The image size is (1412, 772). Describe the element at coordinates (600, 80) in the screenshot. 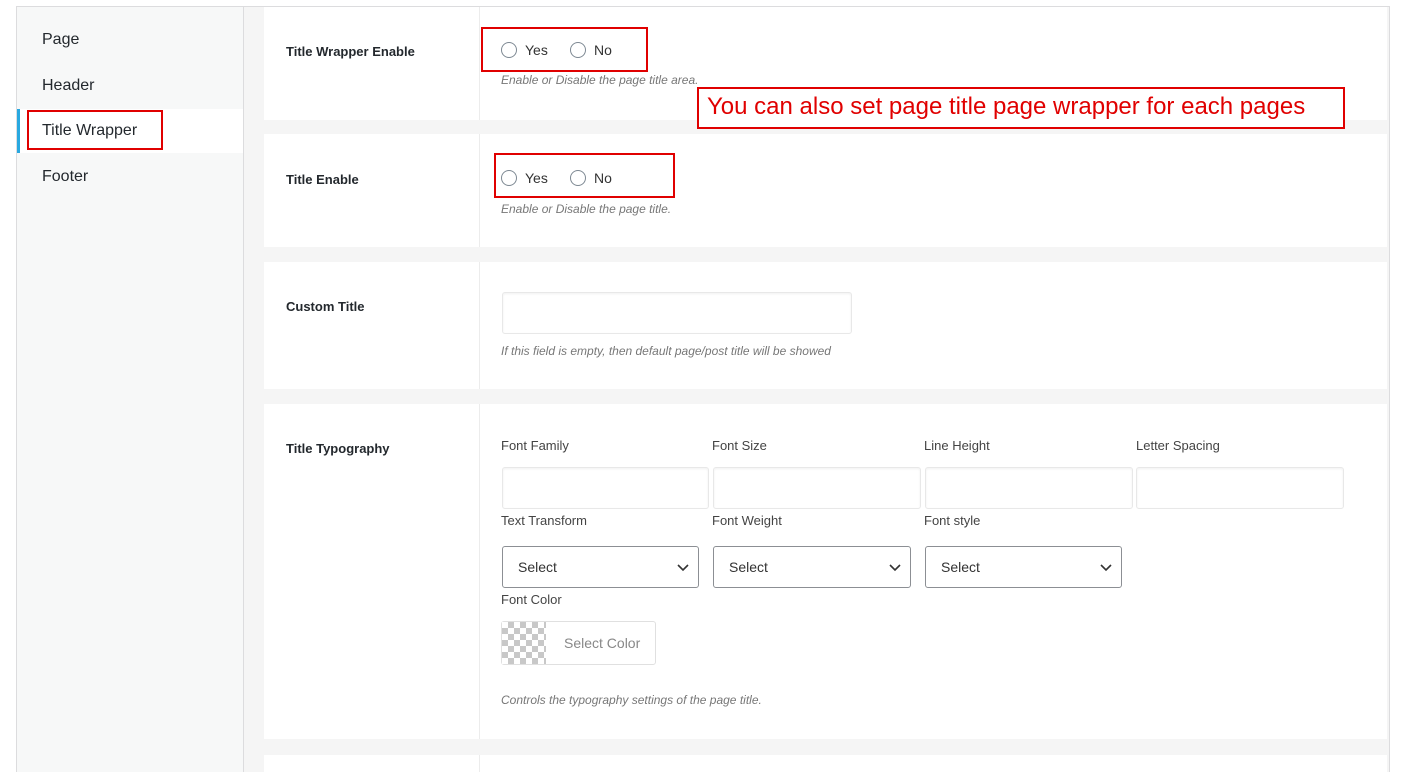

I see `title-wrapper-enable-description: Enable or Disable the page title area.` at that location.